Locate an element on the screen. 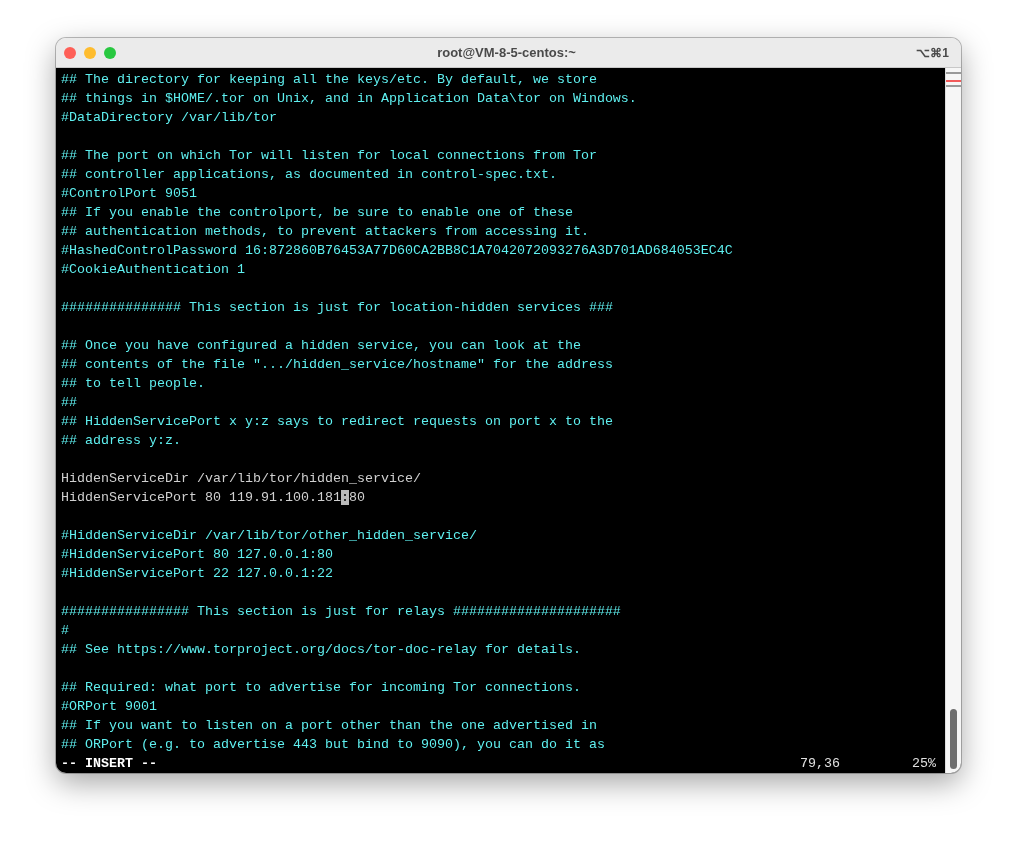 This screenshot has width=1017, height=848. comment-line: ## to tell people. is located at coordinates (133, 384).